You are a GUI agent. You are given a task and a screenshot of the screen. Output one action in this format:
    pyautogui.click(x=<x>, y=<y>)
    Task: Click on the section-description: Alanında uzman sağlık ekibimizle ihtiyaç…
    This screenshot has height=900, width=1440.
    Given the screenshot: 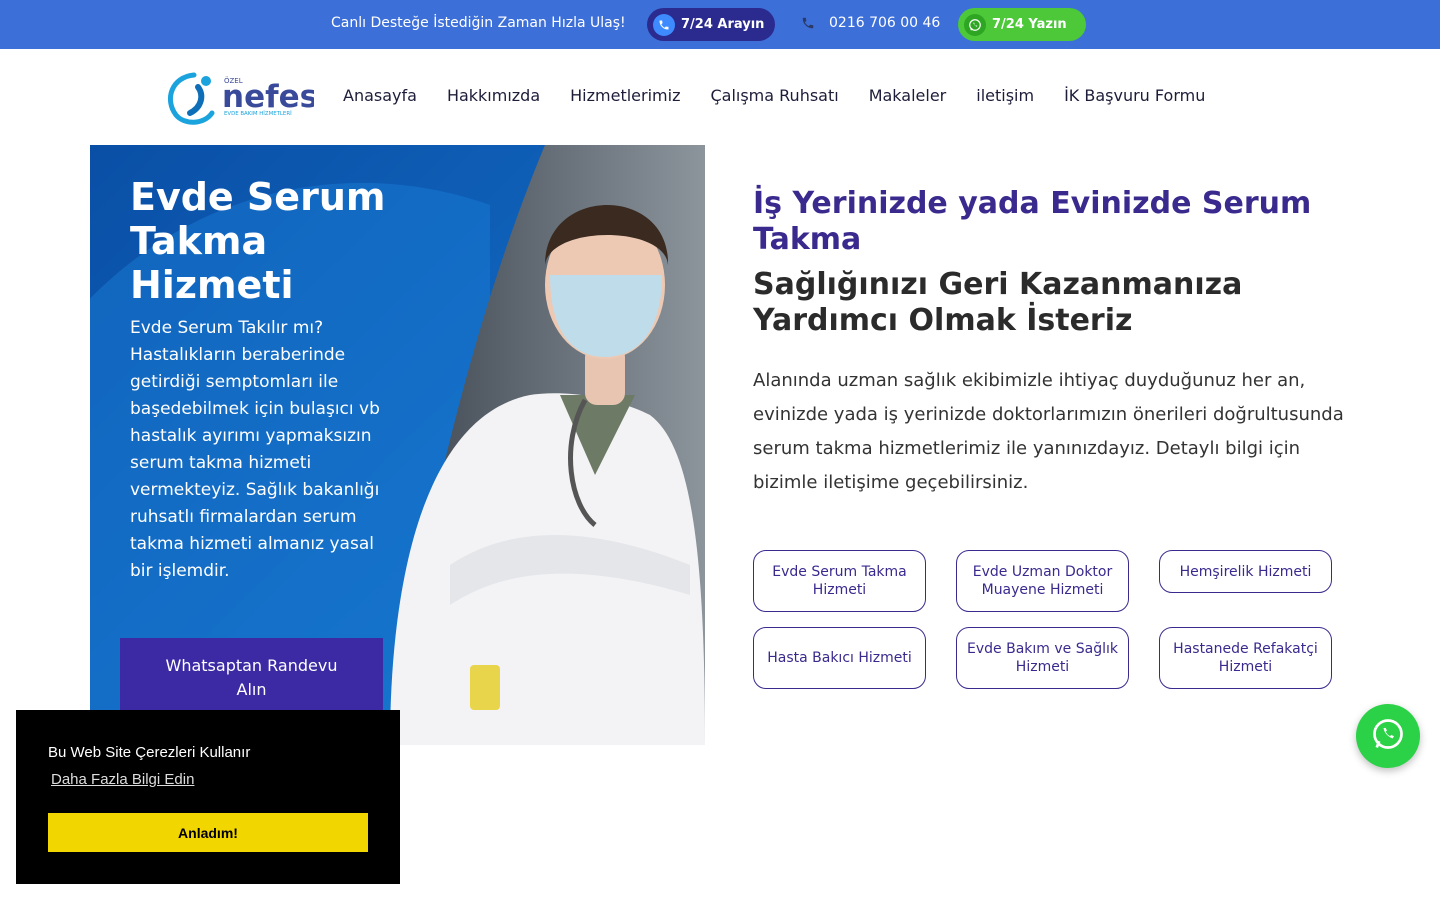 What is the action you would take?
    pyautogui.click(x=1048, y=431)
    